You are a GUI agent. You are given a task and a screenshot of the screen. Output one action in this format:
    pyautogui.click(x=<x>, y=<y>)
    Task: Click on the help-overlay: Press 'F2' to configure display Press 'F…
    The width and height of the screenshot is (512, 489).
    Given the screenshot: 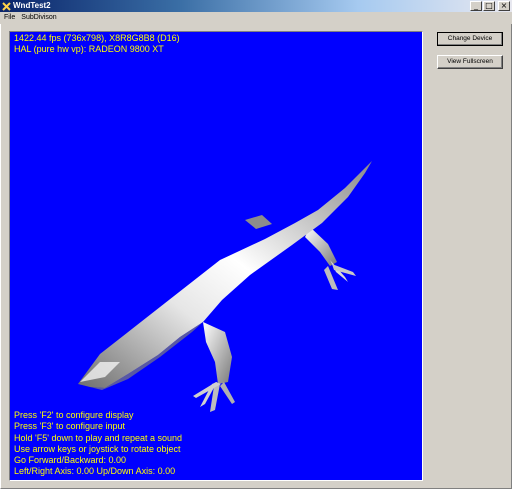 What is the action you would take?
    pyautogui.click(x=98, y=444)
    